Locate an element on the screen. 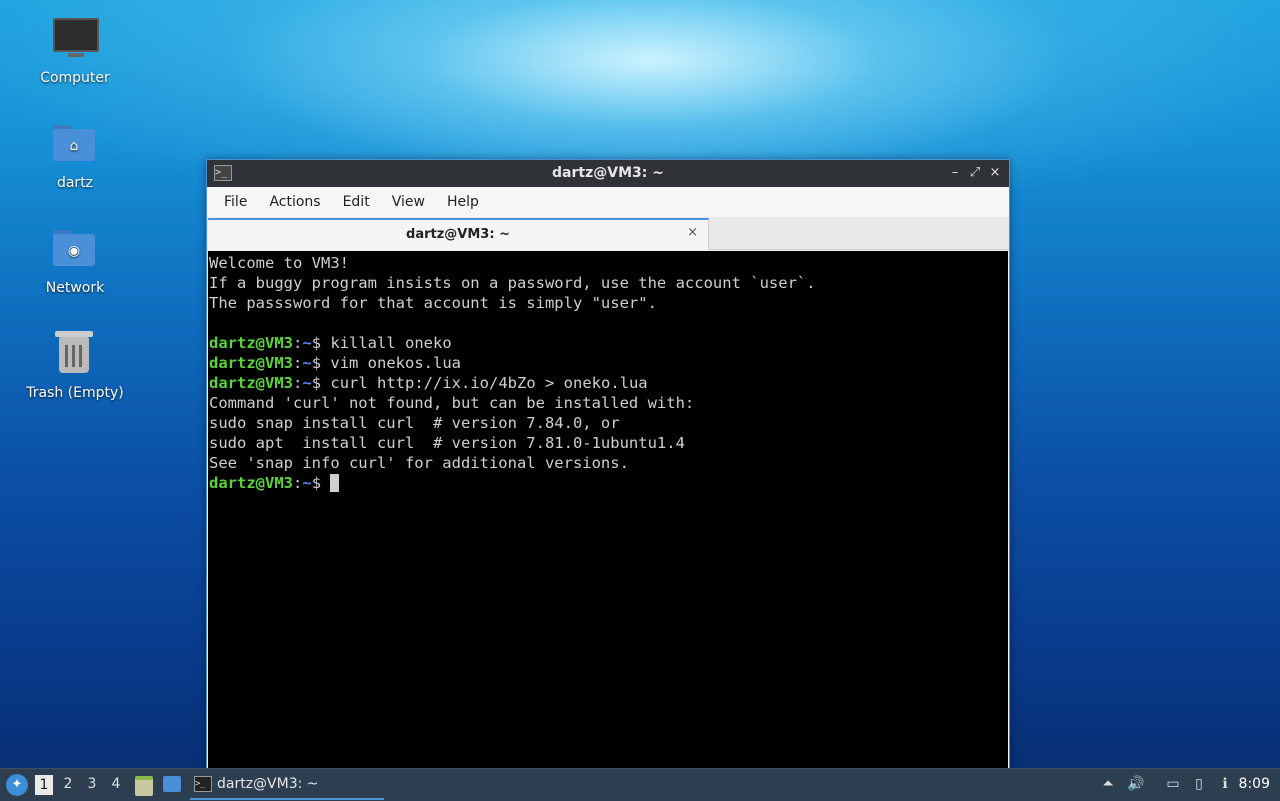 Image resolution: width=1280 pixels, height=801 pixels. clock: 8:09 is located at coordinates (1254, 784).